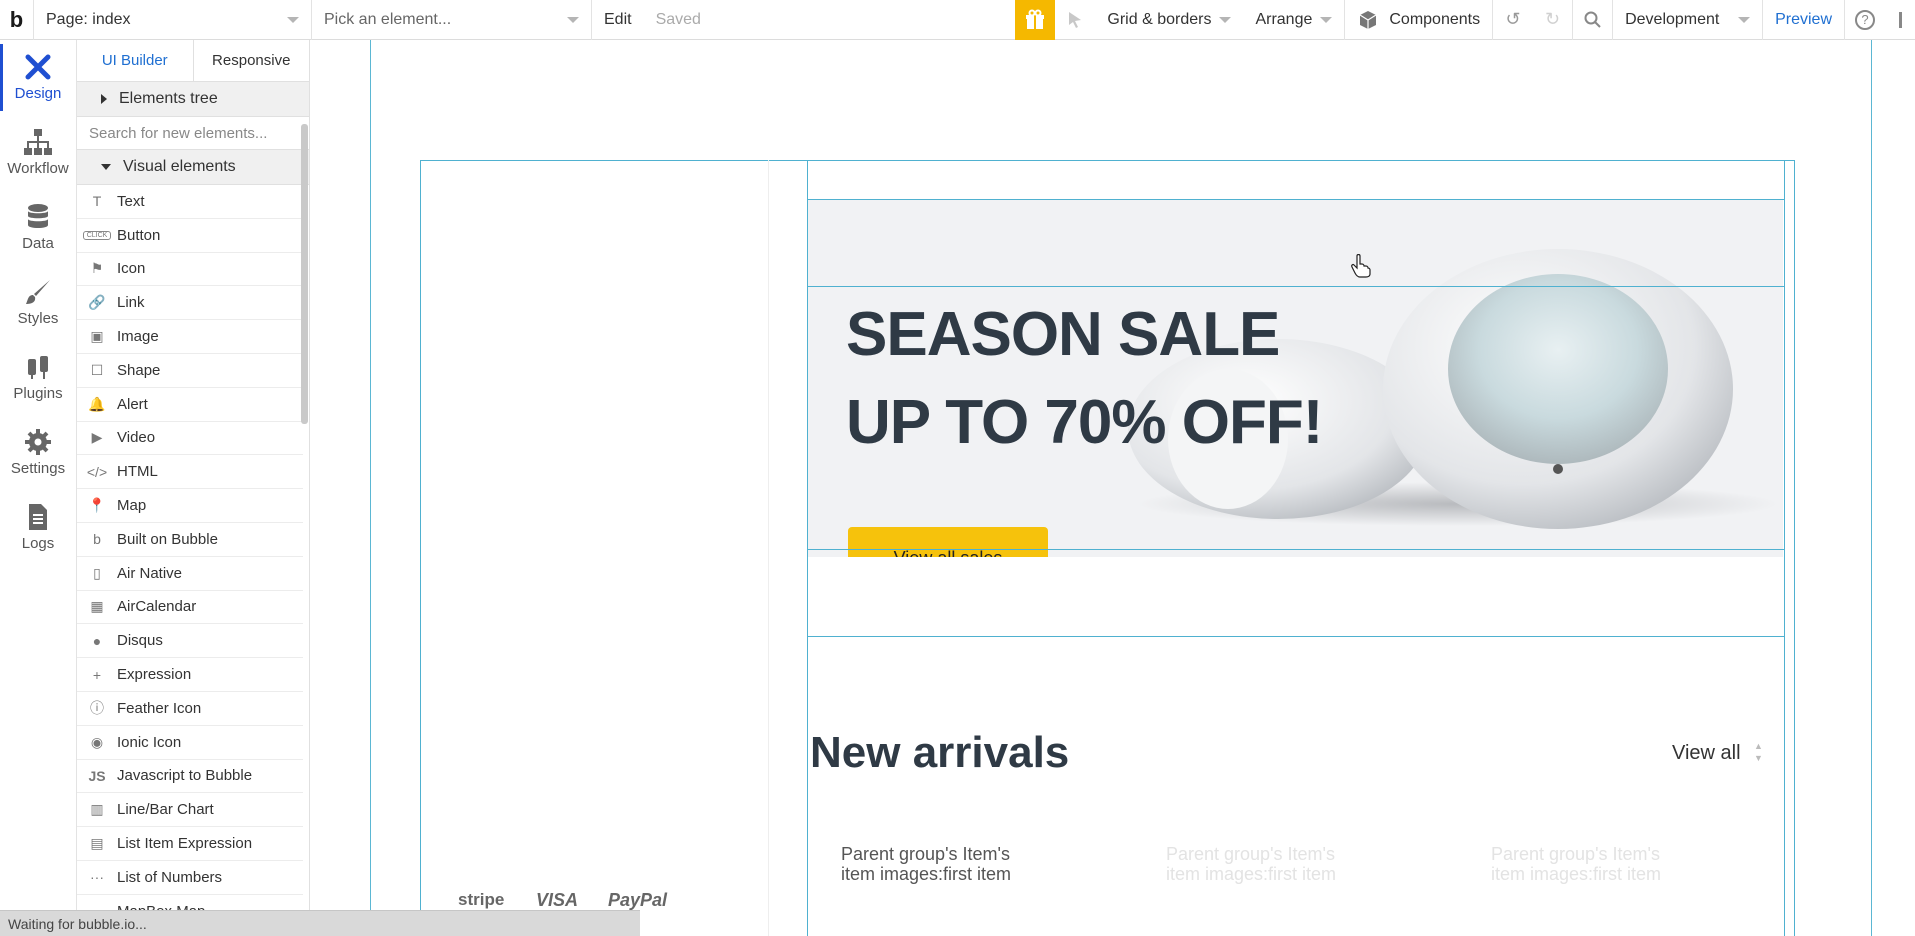 Image resolution: width=1915 pixels, height=936 pixels. I want to click on element-item: ▥ Line/Bar Chart, so click(190, 810).